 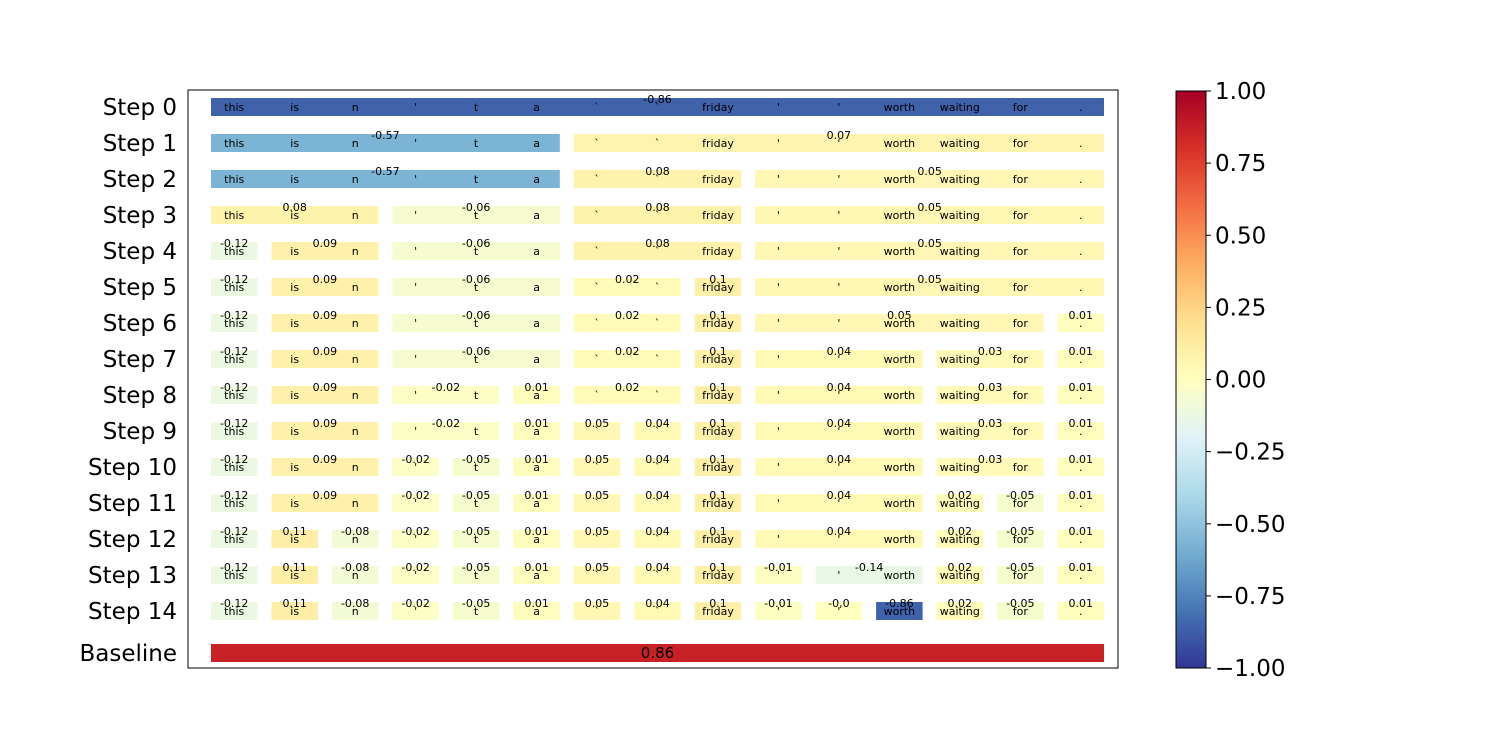 What do you see at coordinates (1250, 525) in the screenshot?
I see `colorbar-tick-label: −0.50` at bounding box center [1250, 525].